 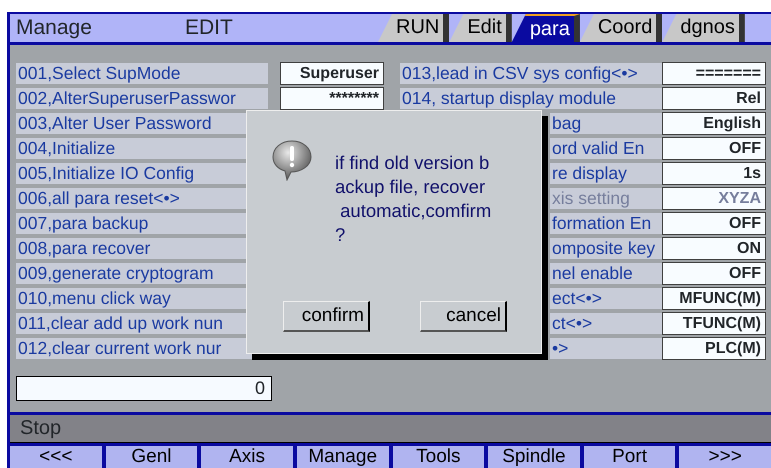 I want to click on softkey-button: Spindle, so click(x=534, y=457).